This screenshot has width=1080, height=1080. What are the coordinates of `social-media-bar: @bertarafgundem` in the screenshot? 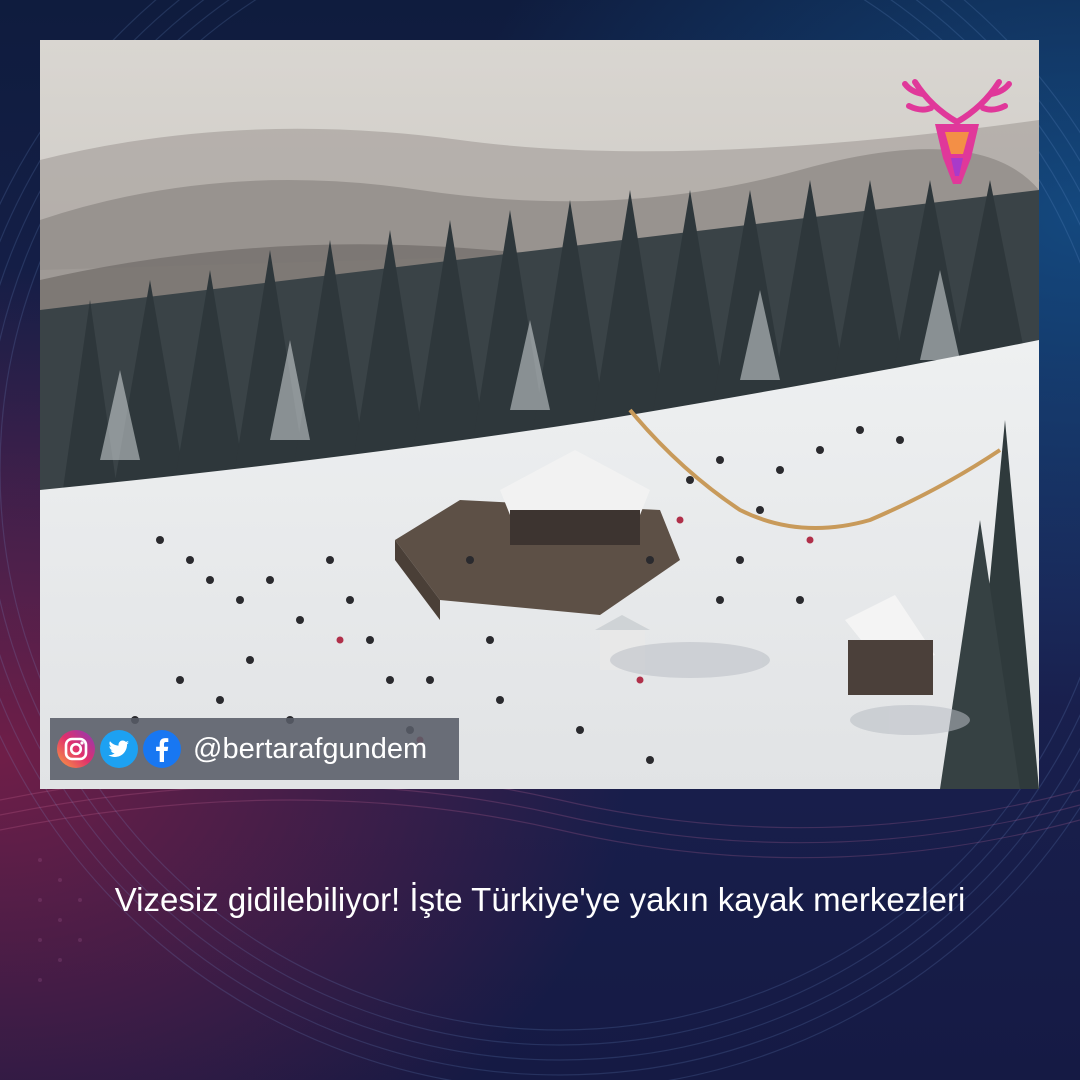 It's located at (254, 749).